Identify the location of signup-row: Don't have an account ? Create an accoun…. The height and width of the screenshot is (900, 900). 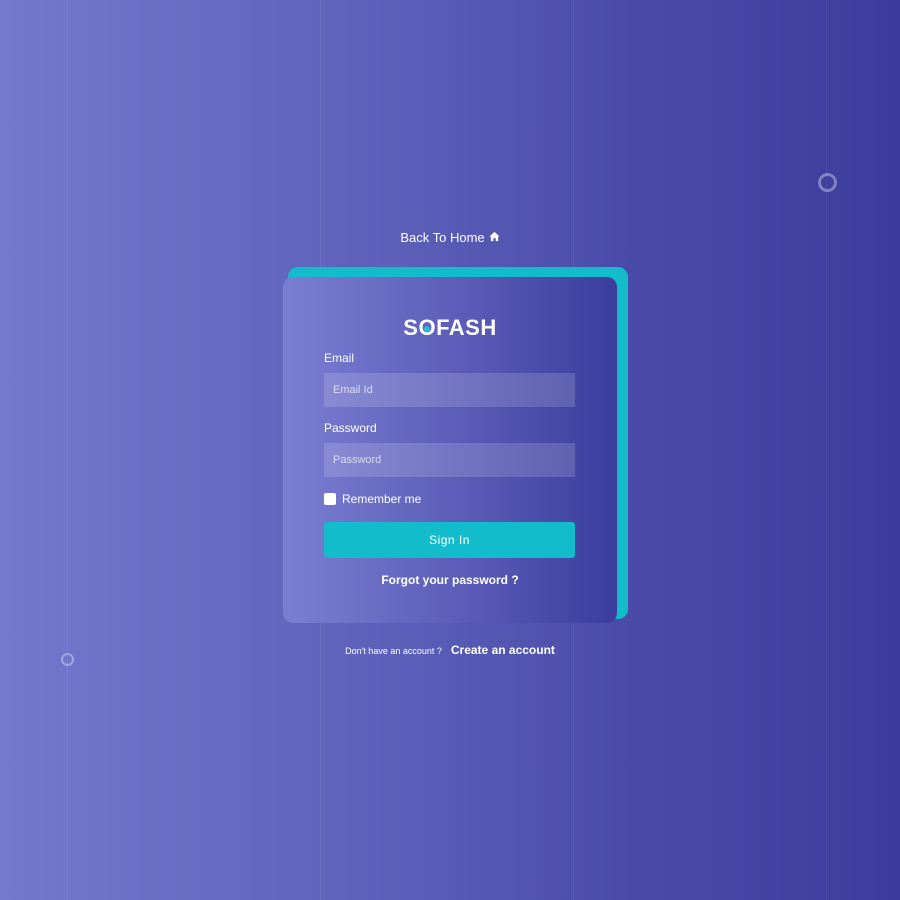
(450, 650).